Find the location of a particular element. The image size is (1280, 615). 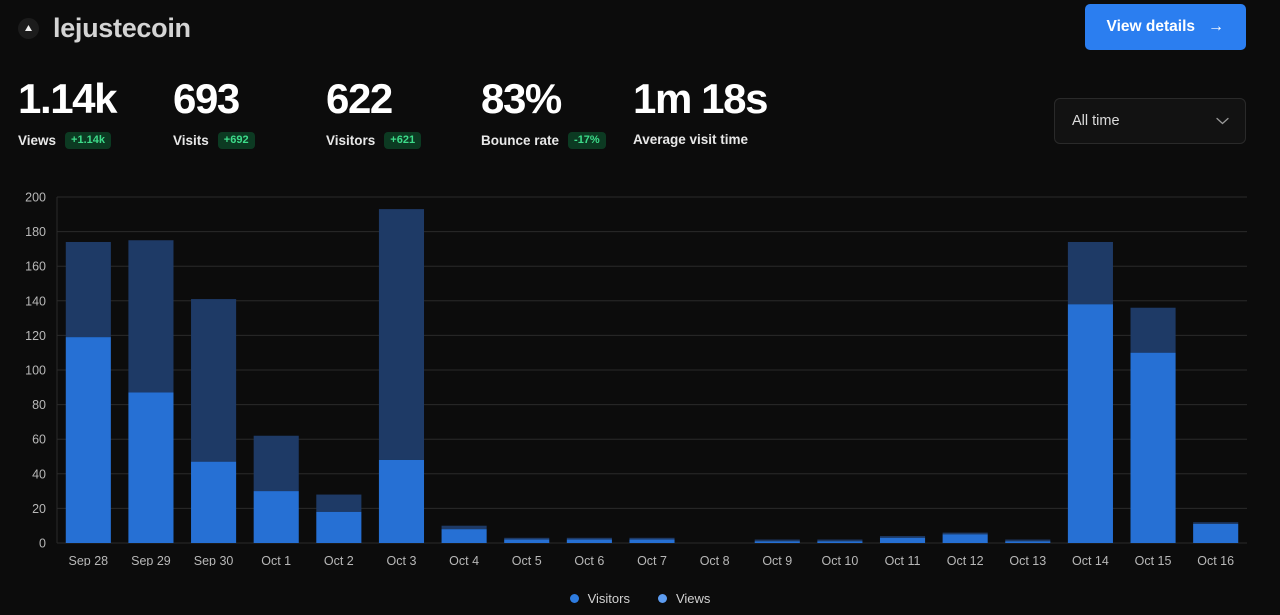

y-axis-tick-label: 0 is located at coordinates (42, 544).